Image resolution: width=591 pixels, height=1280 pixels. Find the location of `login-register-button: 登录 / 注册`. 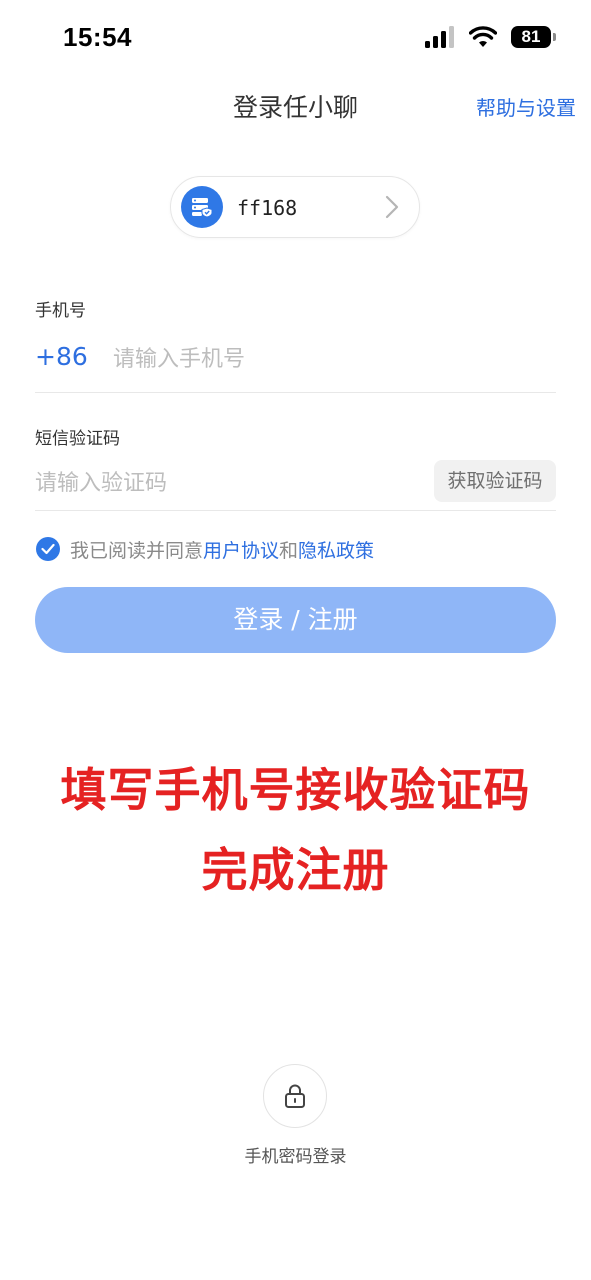

login-register-button: 登录 / 注册 is located at coordinates (295, 620).